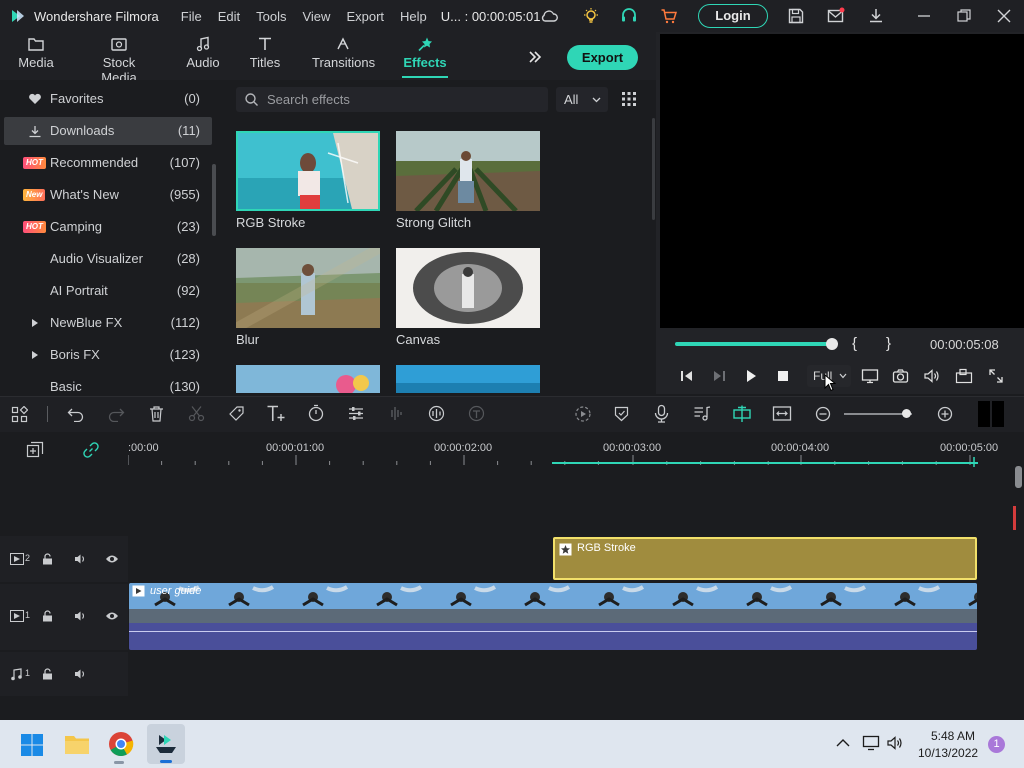 The image size is (1024, 768). Describe the element at coordinates (854, 343) in the screenshot. I see `mark-in-button: {` at that location.